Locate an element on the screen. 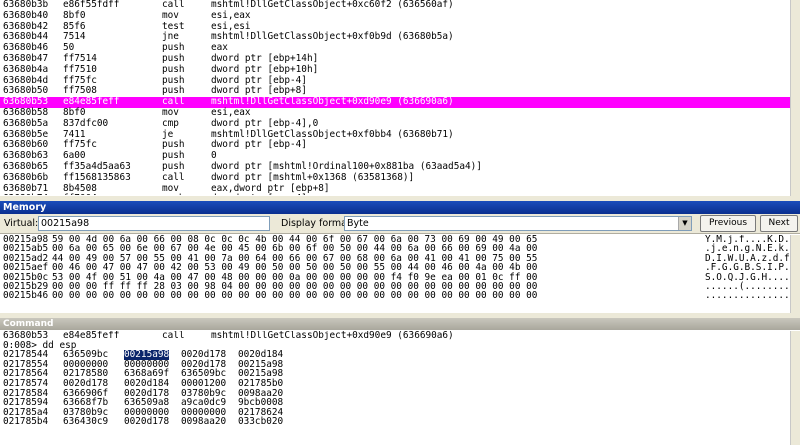 This screenshot has width=800, height=445. instruction-operand: dword ptr [eax+4] is located at coordinates (259, 194).